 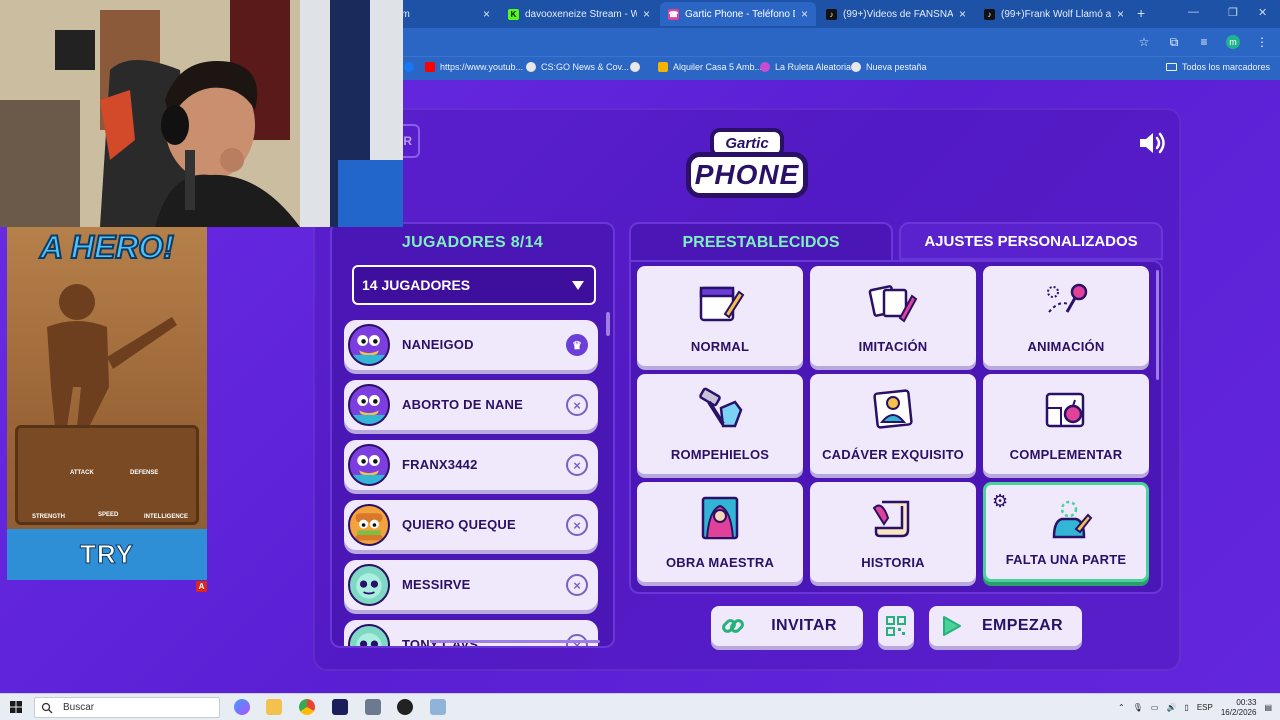 I want to click on bookmark-ruleta: La Ruleta Aleatoria, so click(x=805, y=67).